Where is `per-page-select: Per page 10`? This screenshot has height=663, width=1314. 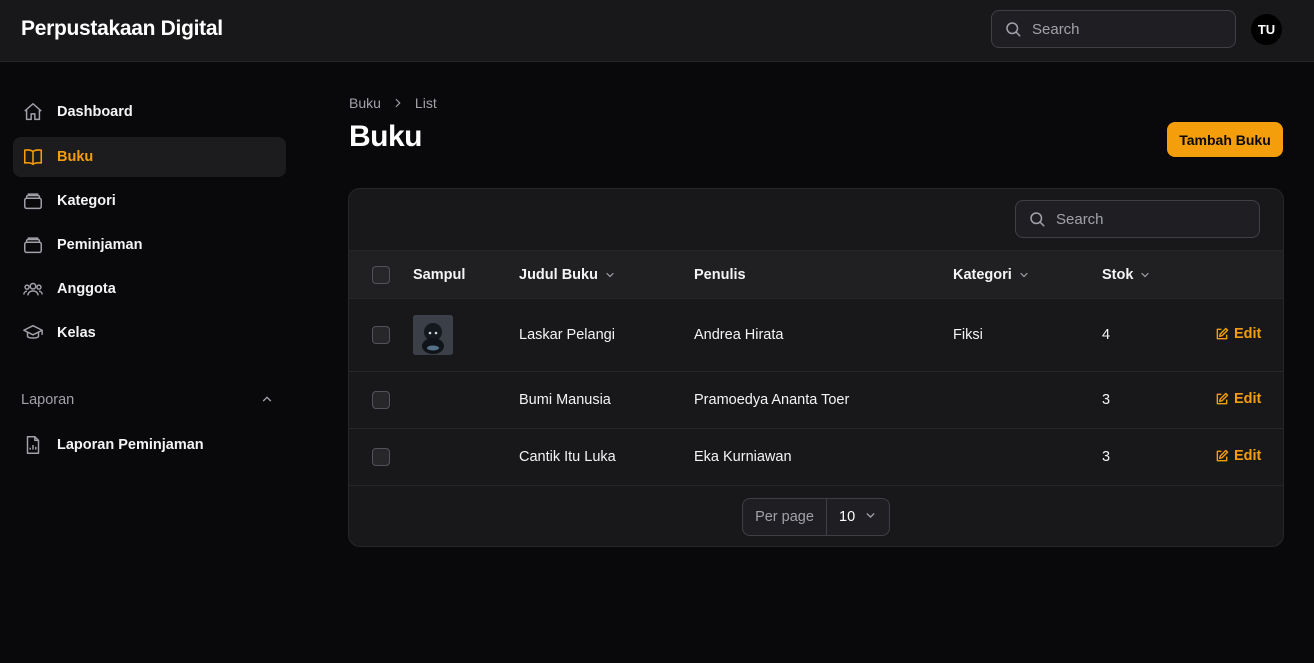 per-page-select: Per page 10 is located at coordinates (816, 517).